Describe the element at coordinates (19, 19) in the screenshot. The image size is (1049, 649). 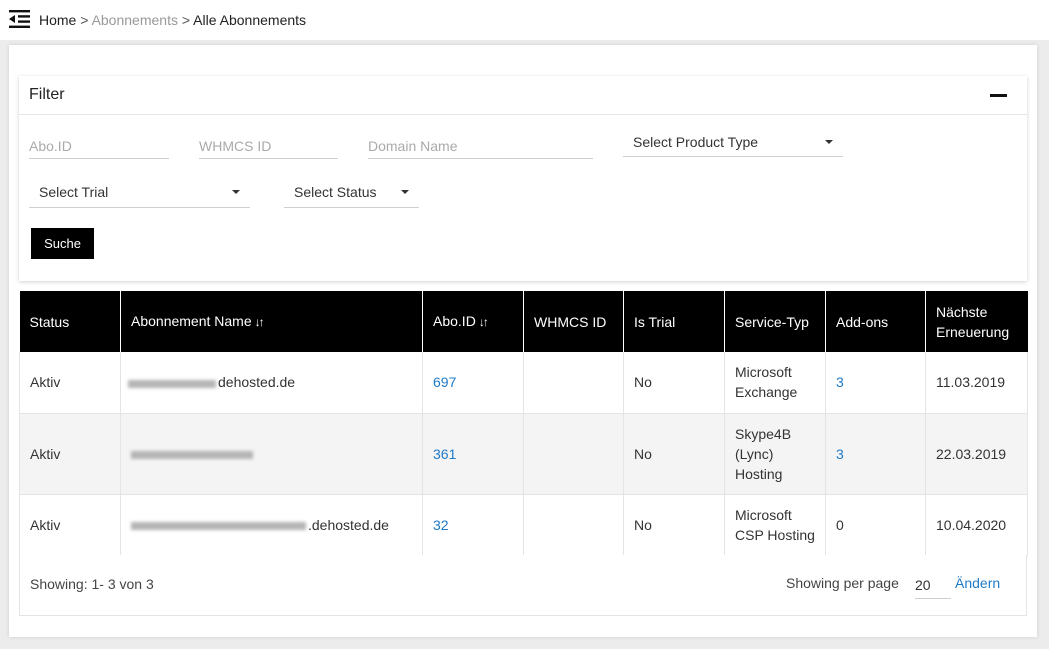
I see `menu-collapse-icon` at that location.